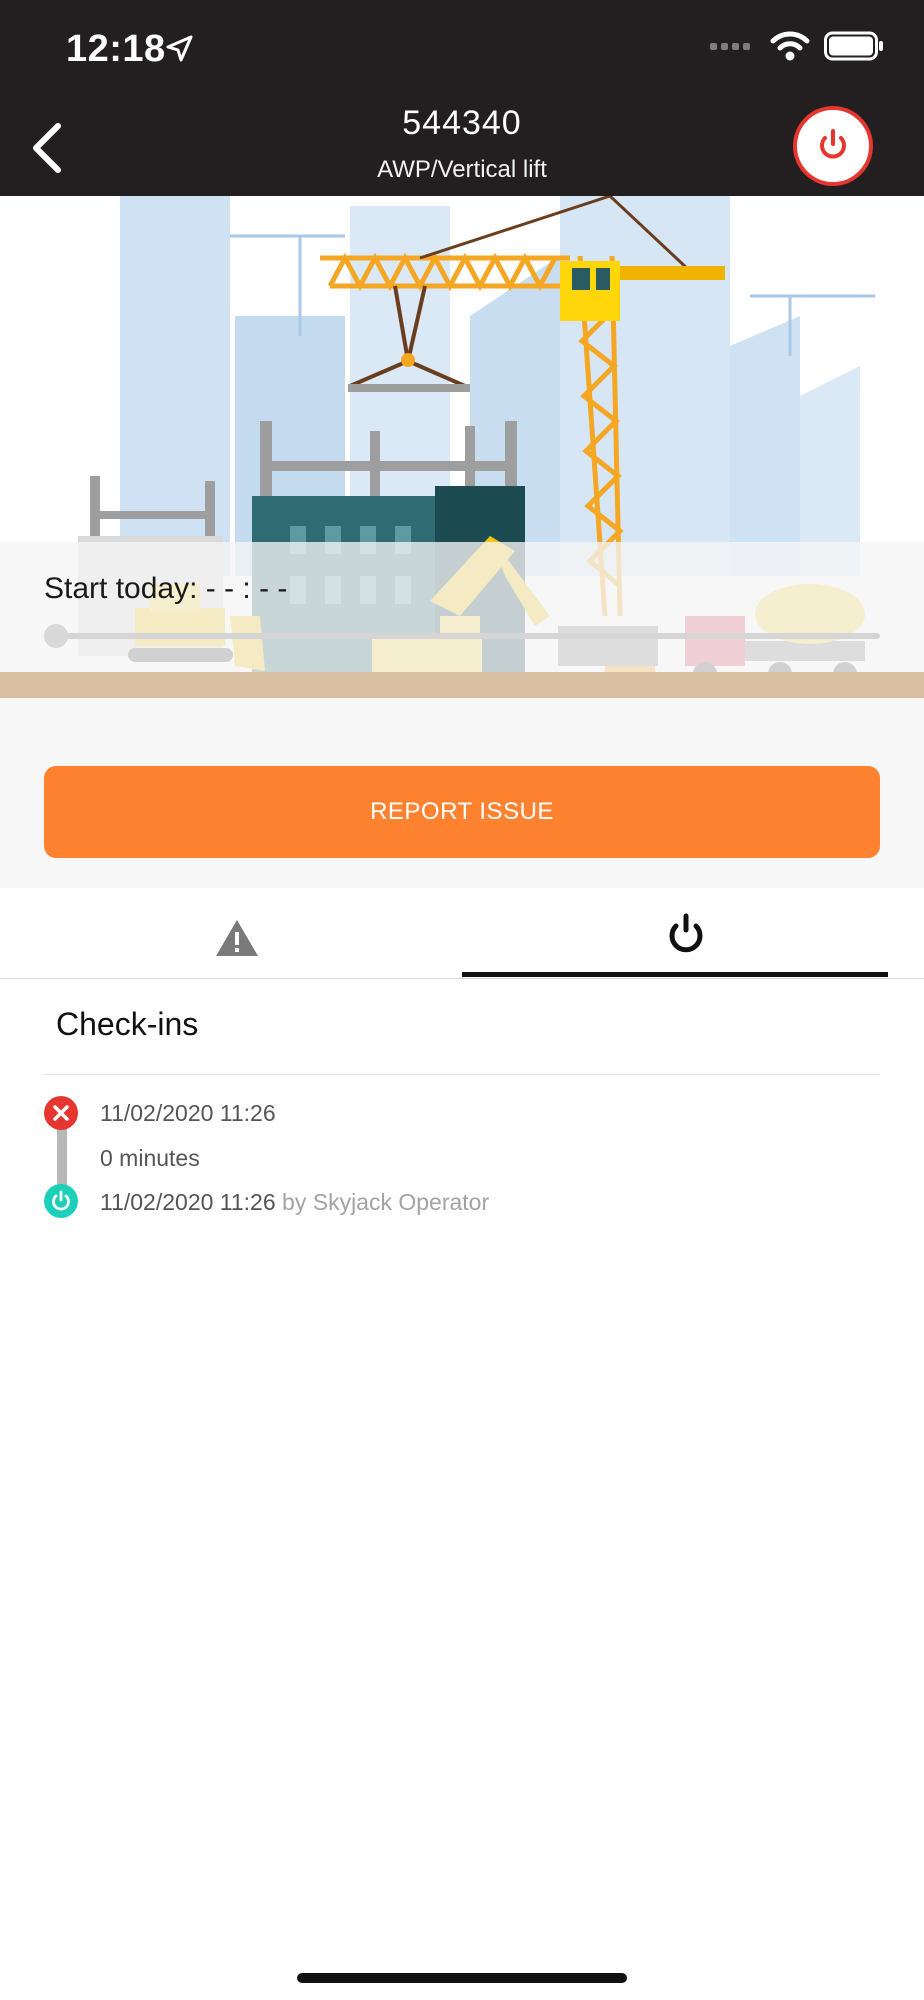 The image size is (924, 2000). I want to click on check-in-marker, so click(61, 1201).